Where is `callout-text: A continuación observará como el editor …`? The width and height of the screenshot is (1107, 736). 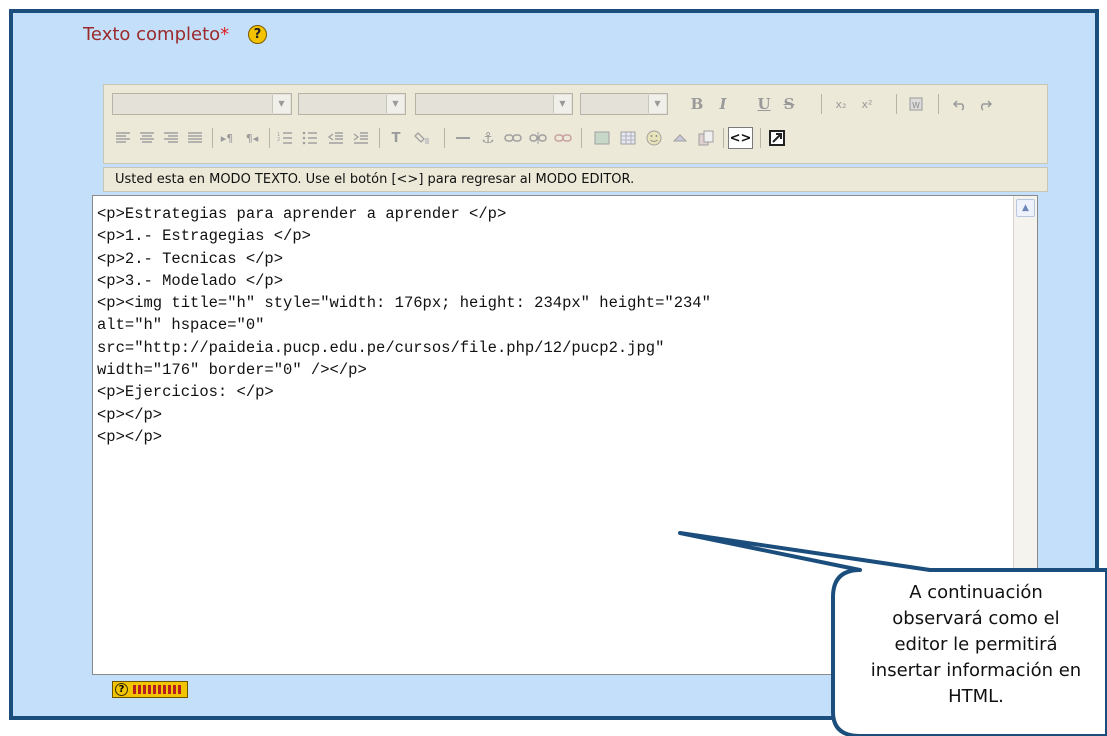
callout-text: A continuación observará como el editor … is located at coordinates (976, 645).